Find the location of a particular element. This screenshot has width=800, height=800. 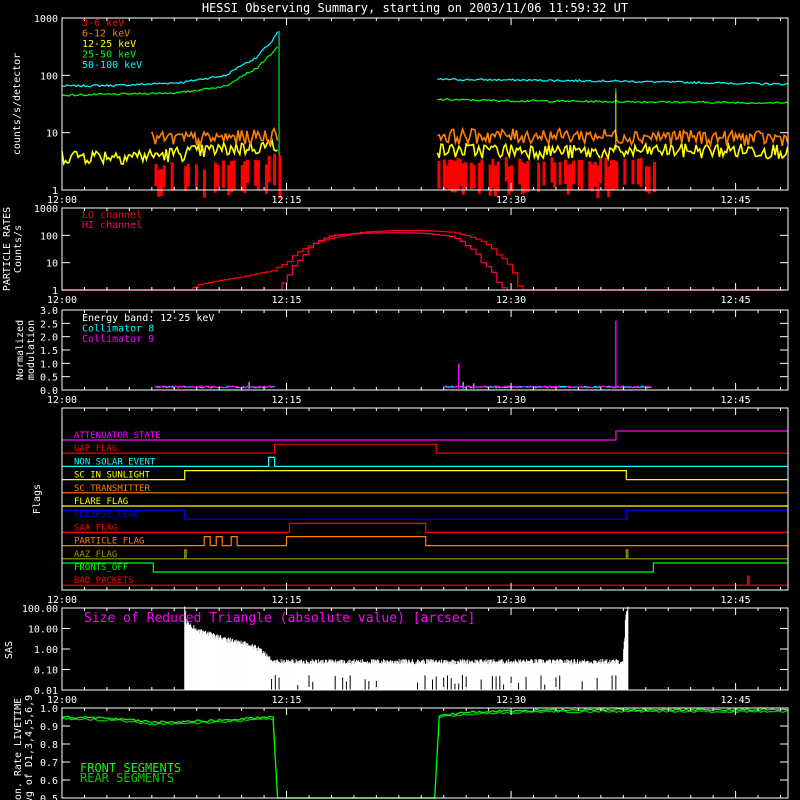

legend-entry-25-50-kev: 25-50 keV is located at coordinates (109, 55).